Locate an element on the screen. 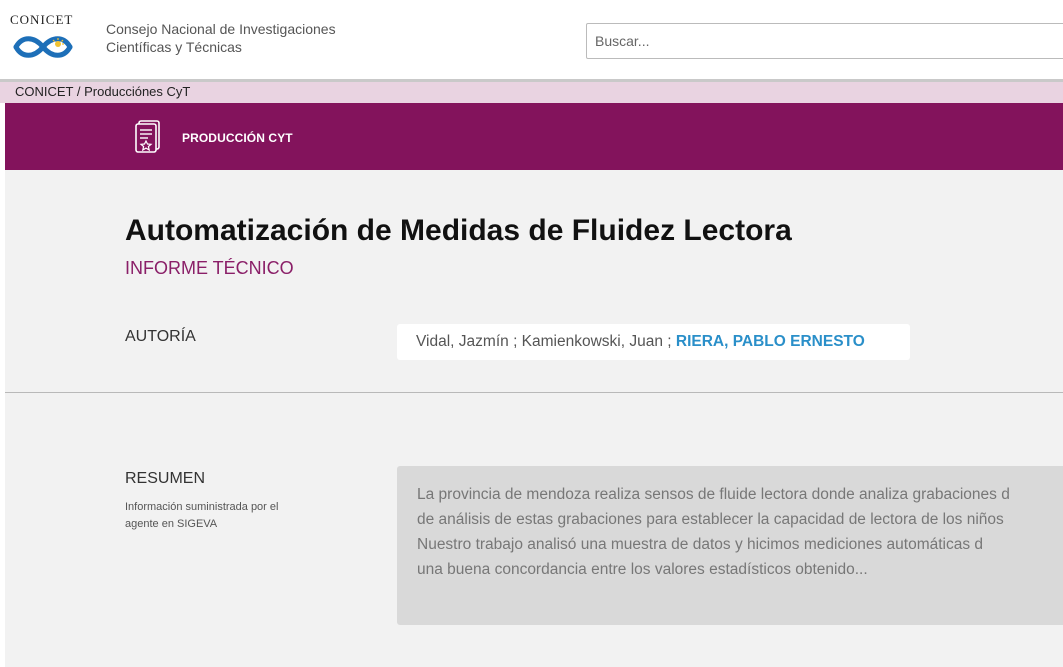 This screenshot has height=667, width=1063. org-name-line2: Científicas y Técnicas is located at coordinates (174, 47).